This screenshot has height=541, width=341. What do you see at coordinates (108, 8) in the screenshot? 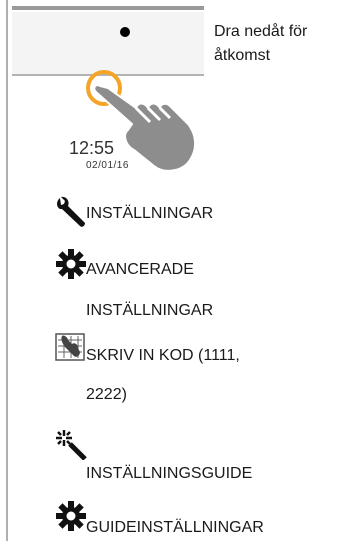
I see `top-bar` at bounding box center [108, 8].